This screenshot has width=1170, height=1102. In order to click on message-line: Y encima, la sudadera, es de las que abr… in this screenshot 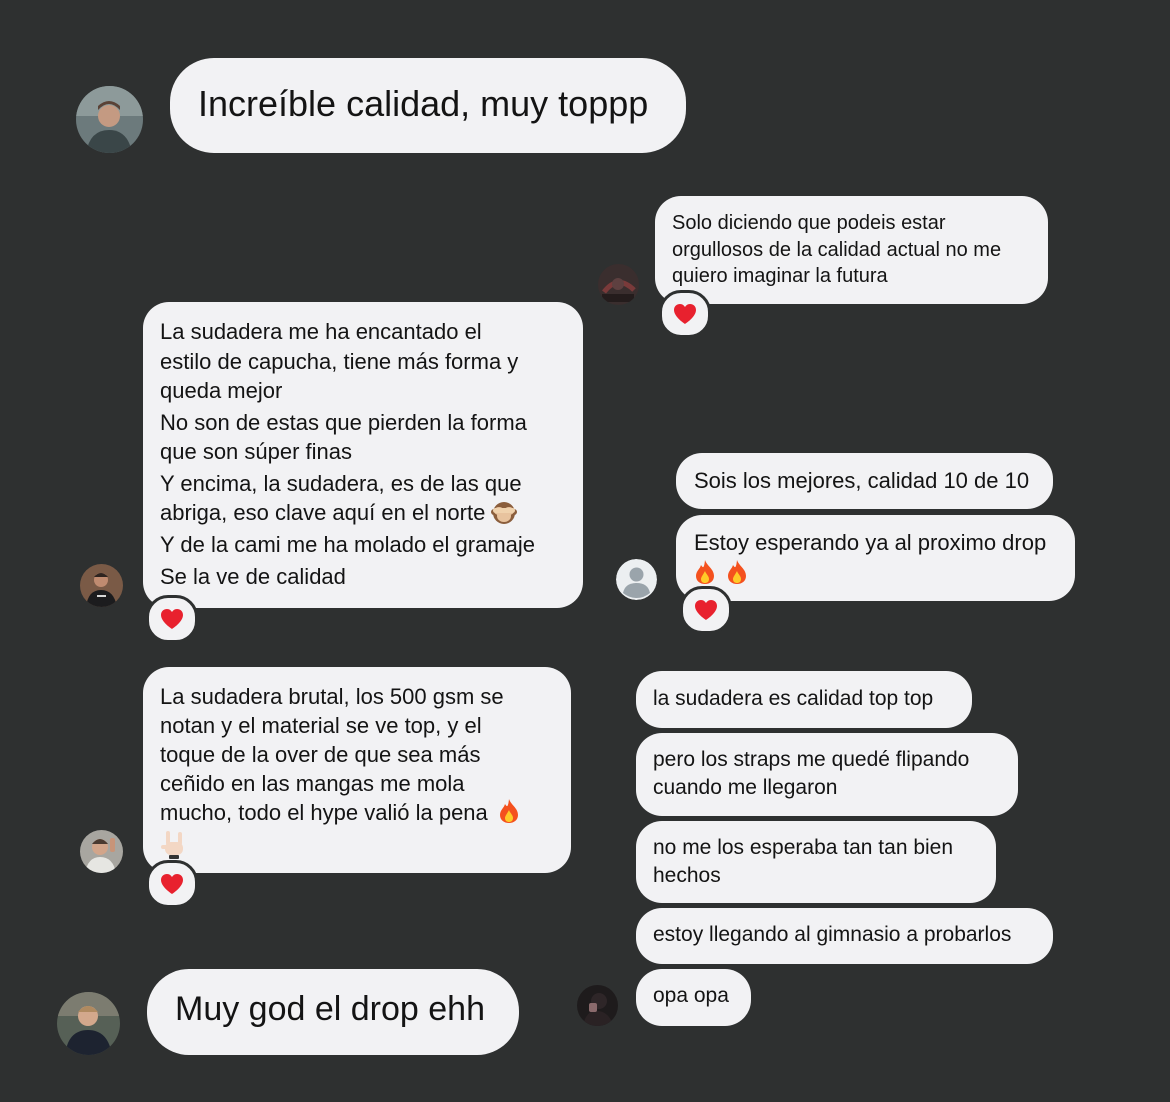, I will do `click(363, 498)`.